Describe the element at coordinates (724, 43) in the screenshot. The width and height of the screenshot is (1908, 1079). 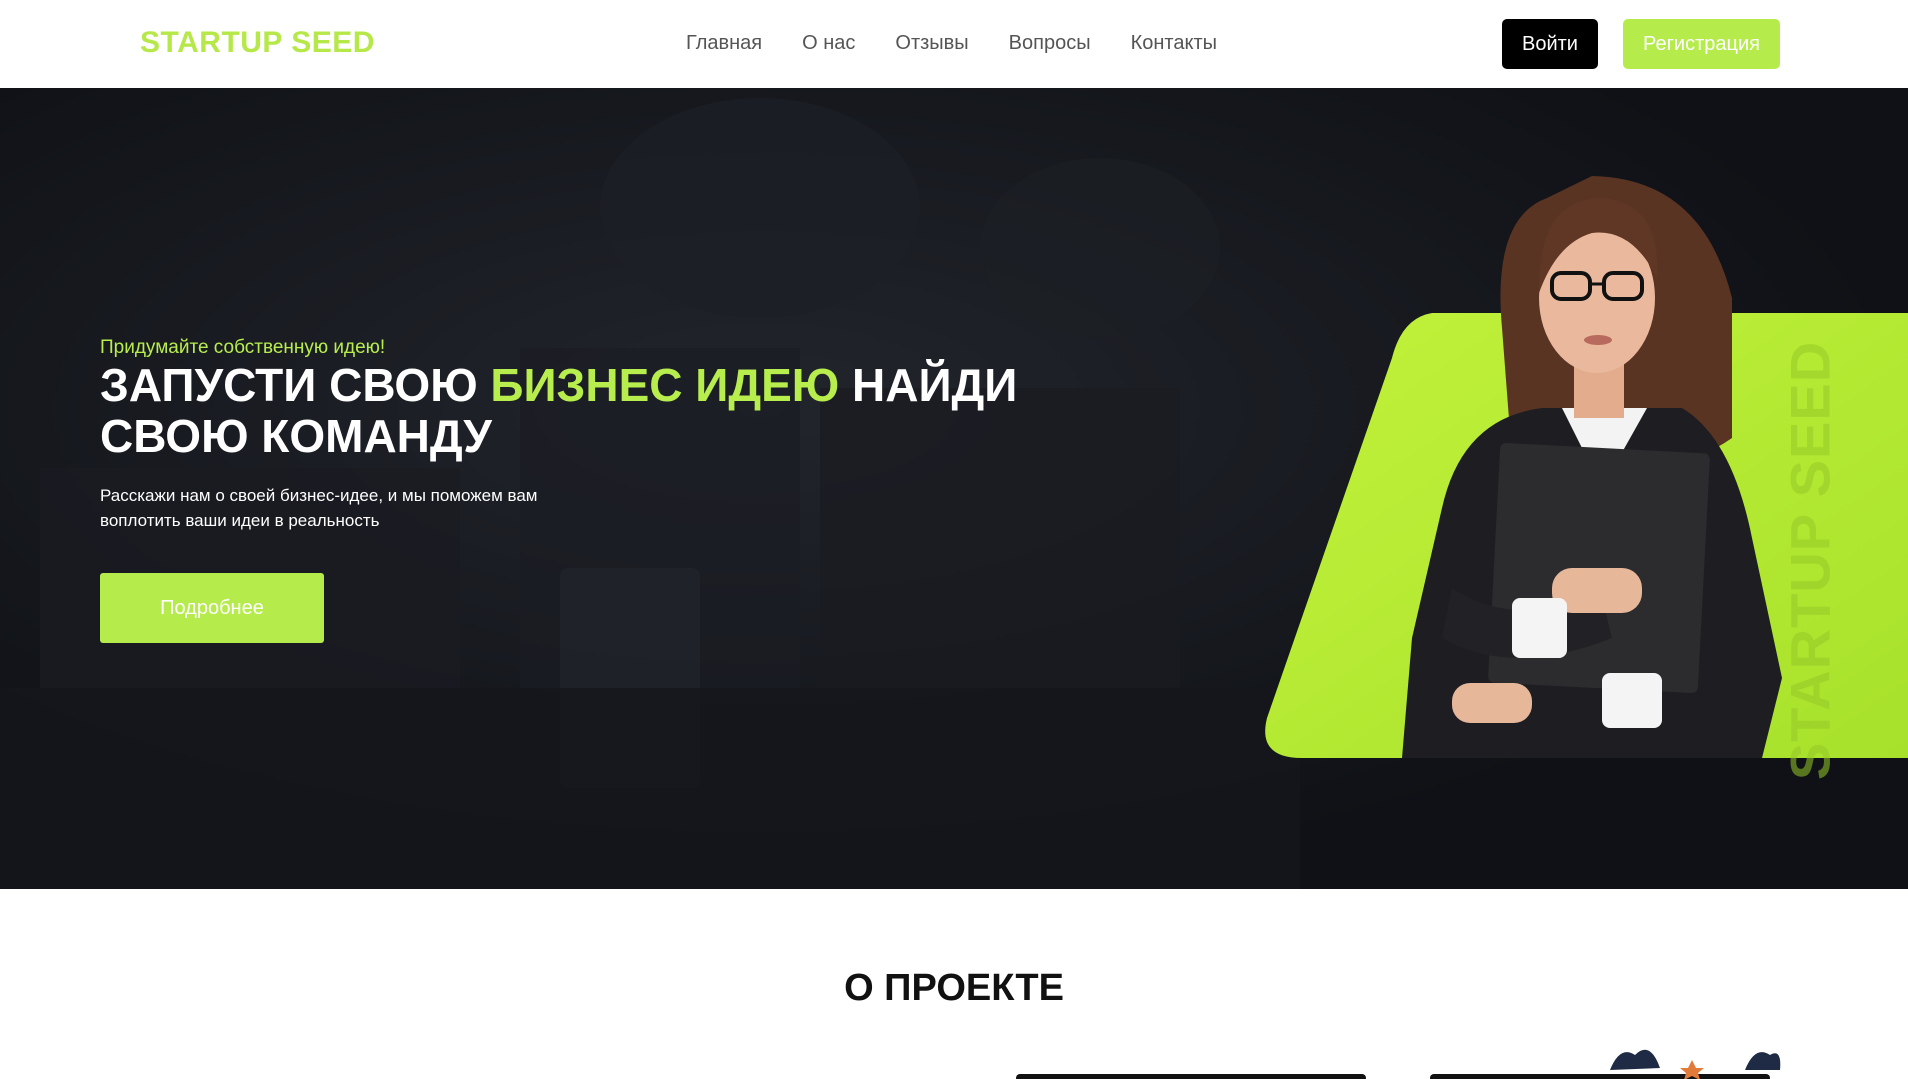
I see `nav-link-home: Главная` at that location.